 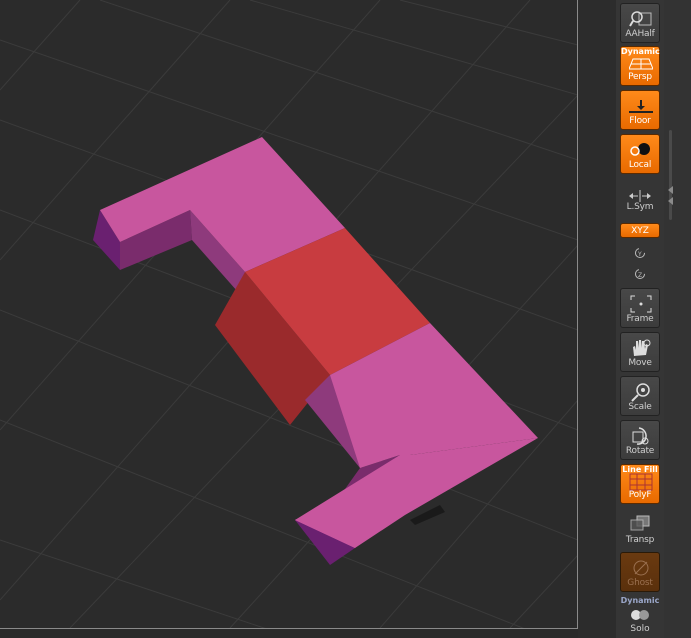 What do you see at coordinates (289, 628) in the screenshot?
I see `viewport-border` at bounding box center [289, 628].